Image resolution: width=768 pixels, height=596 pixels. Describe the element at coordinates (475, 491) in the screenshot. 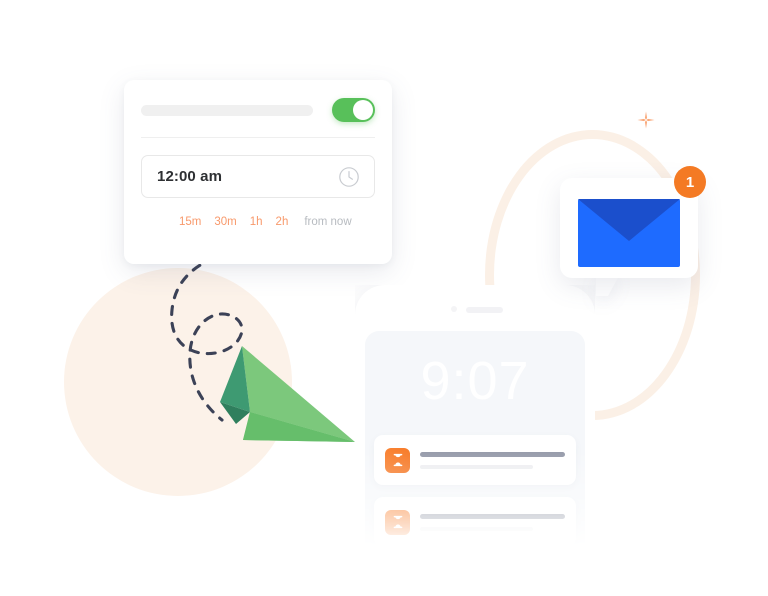

I see `notification-list` at that location.